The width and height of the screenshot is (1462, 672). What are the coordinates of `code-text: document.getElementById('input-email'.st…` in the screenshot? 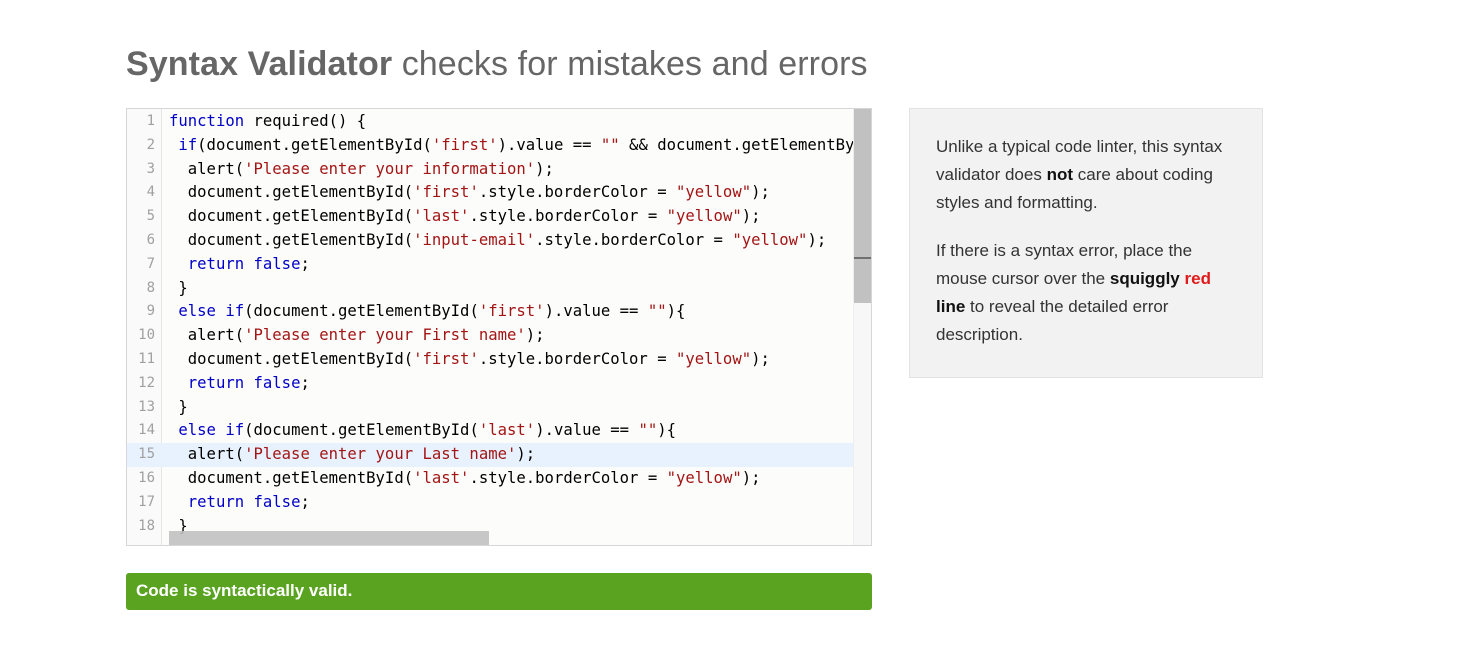 It's located at (497, 241).